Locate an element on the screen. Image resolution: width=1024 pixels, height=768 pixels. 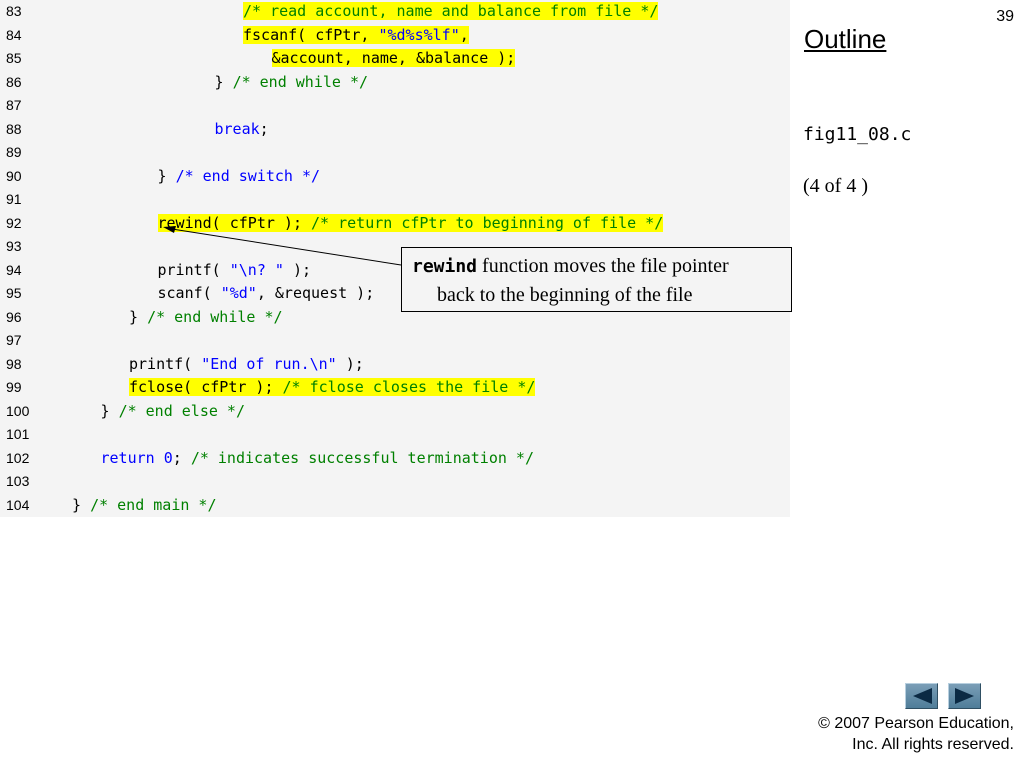
previous-slide-button is located at coordinates (921, 696).